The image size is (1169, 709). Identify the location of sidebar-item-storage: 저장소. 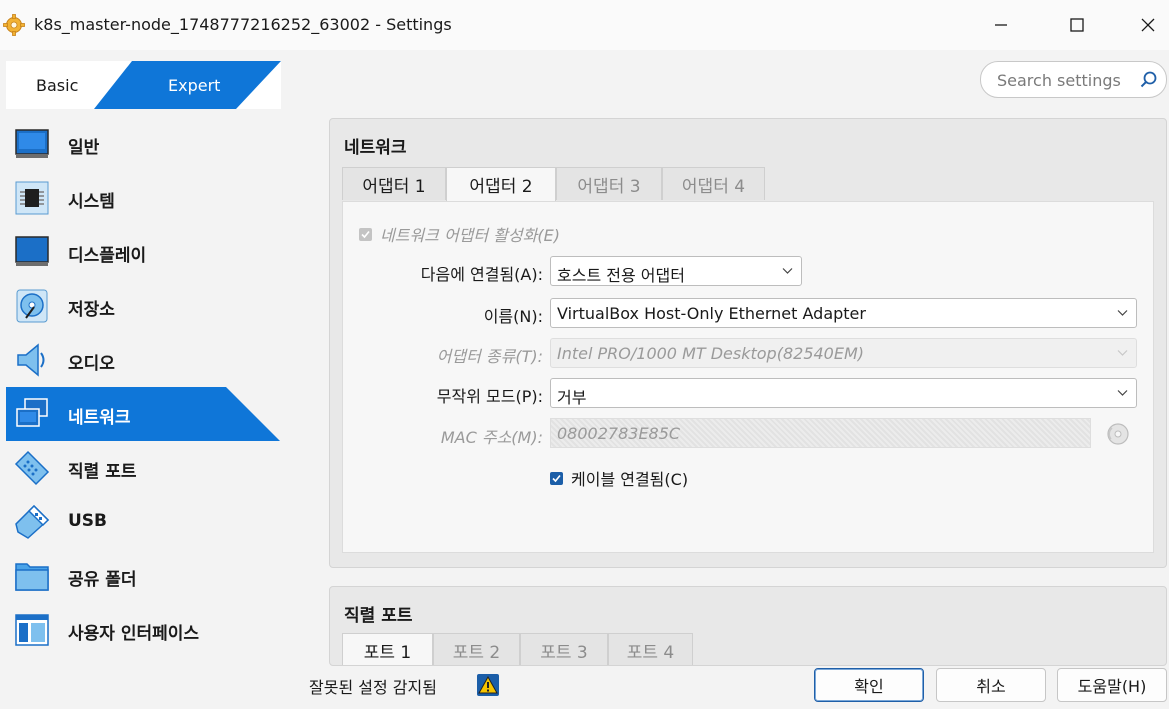
(143, 306).